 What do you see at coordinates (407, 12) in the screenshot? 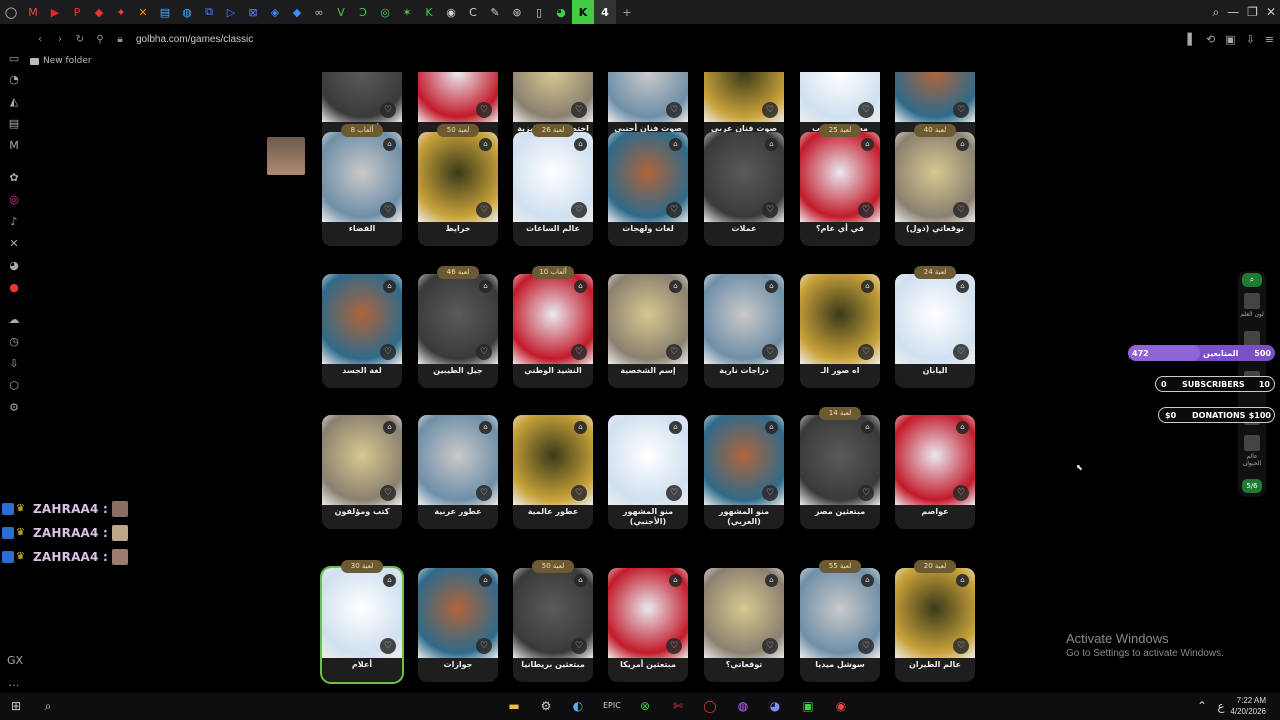
I see `tab-icon: ✶` at bounding box center [407, 12].